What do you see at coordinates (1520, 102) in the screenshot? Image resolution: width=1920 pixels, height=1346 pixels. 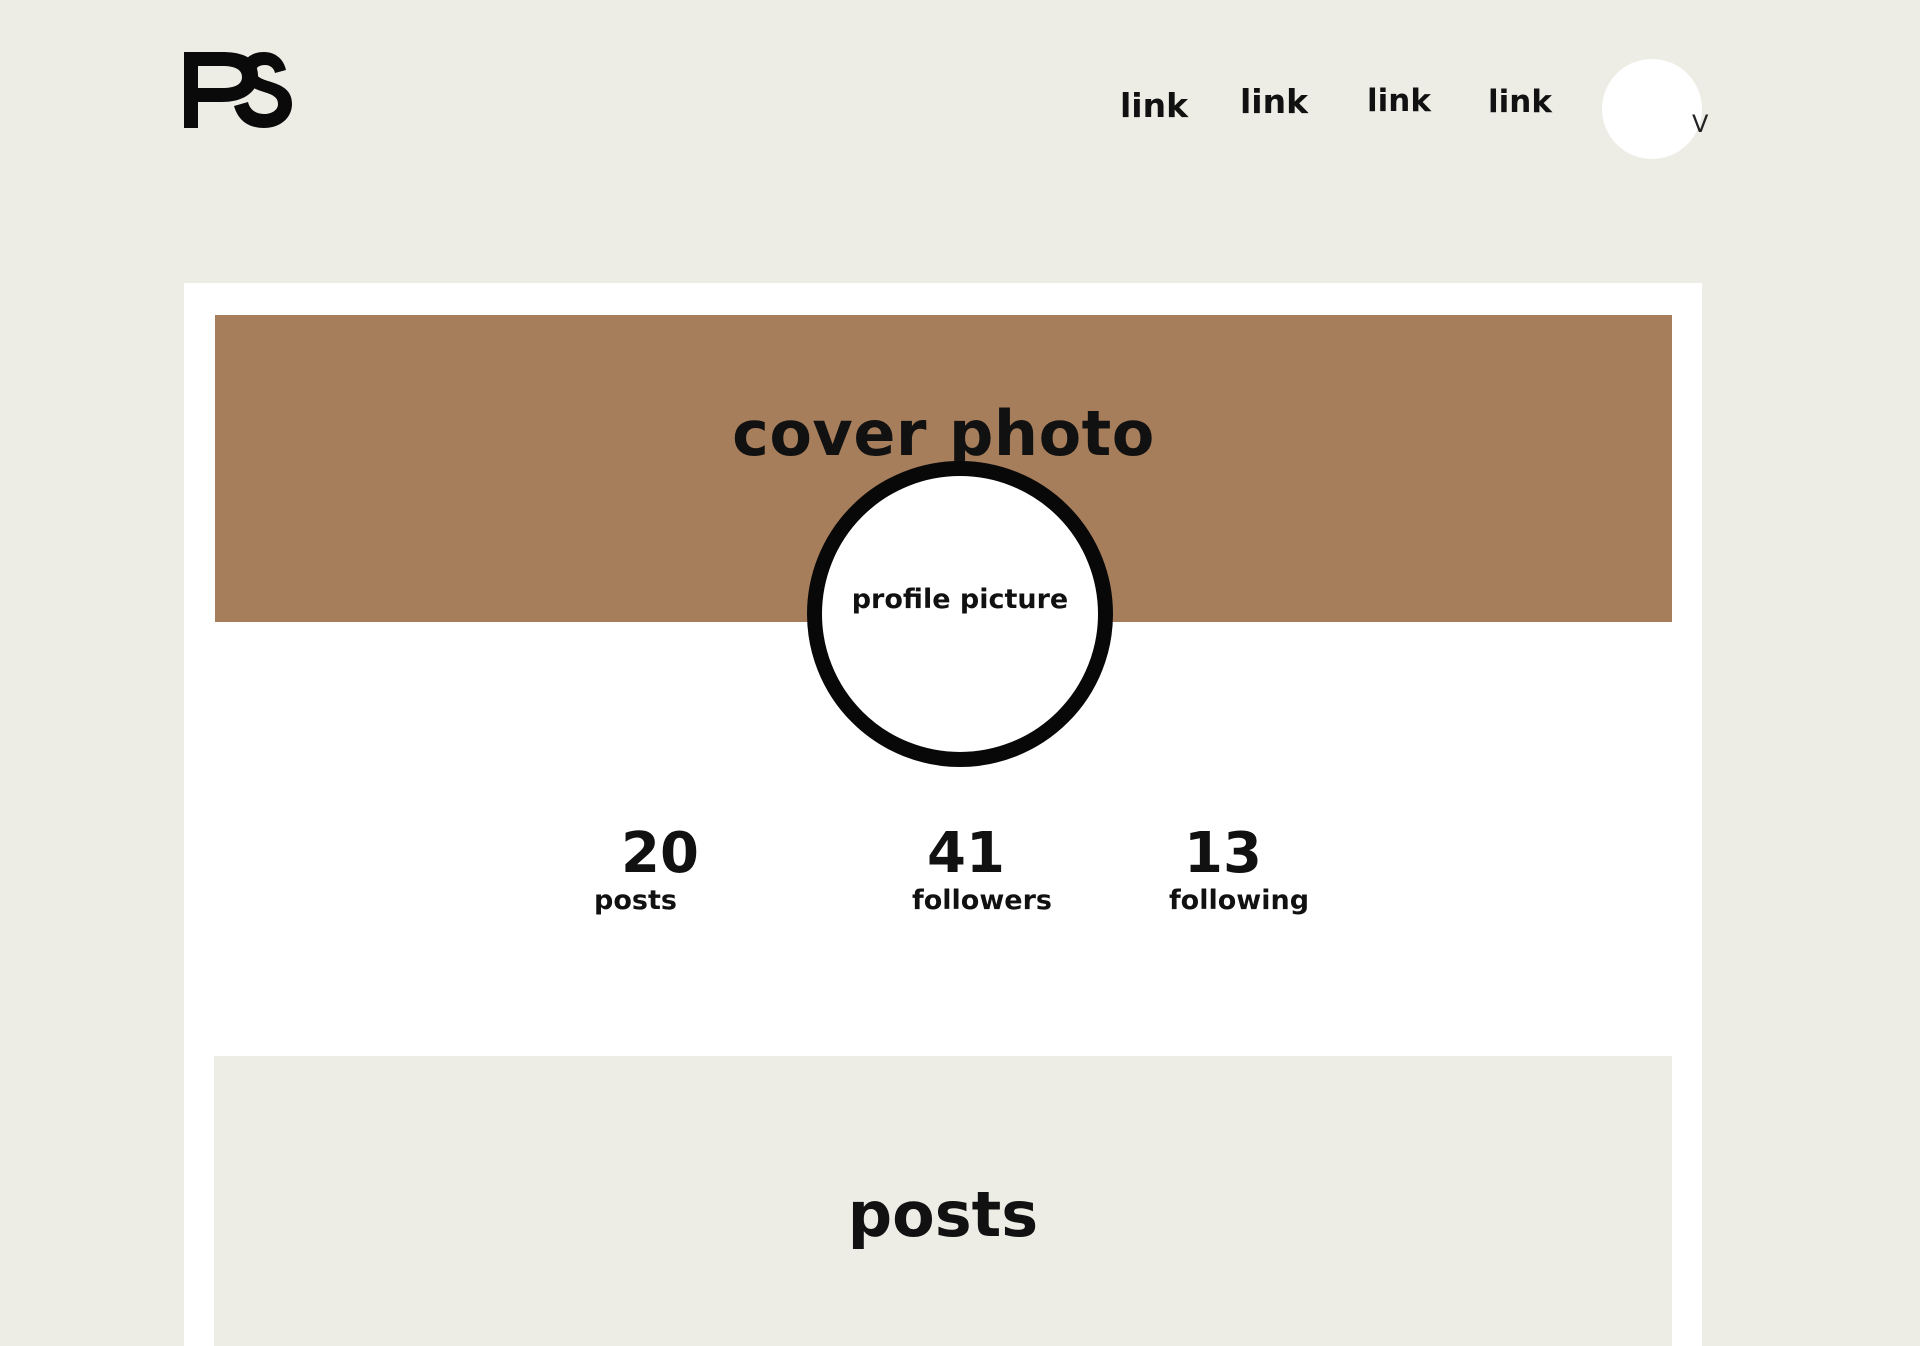 I see `nav-link-4: link` at bounding box center [1520, 102].